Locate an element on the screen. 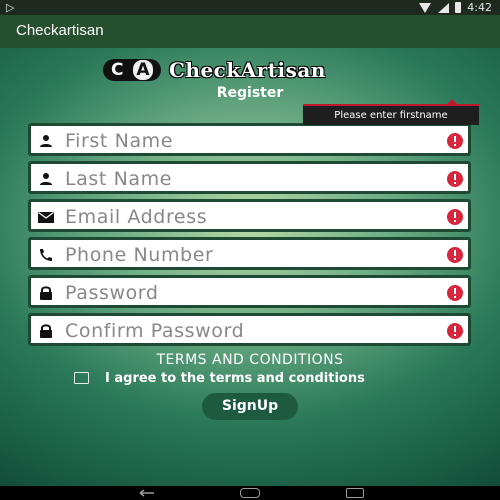 This screenshot has width=500, height=500. checkartisan-logo: C A CheckArtisan is located at coordinates (214, 70).